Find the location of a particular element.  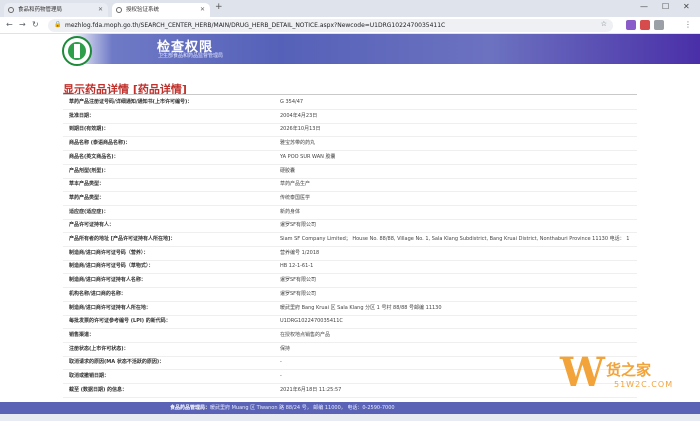

tab-title: 授权验证系统 is located at coordinates (143, 10).